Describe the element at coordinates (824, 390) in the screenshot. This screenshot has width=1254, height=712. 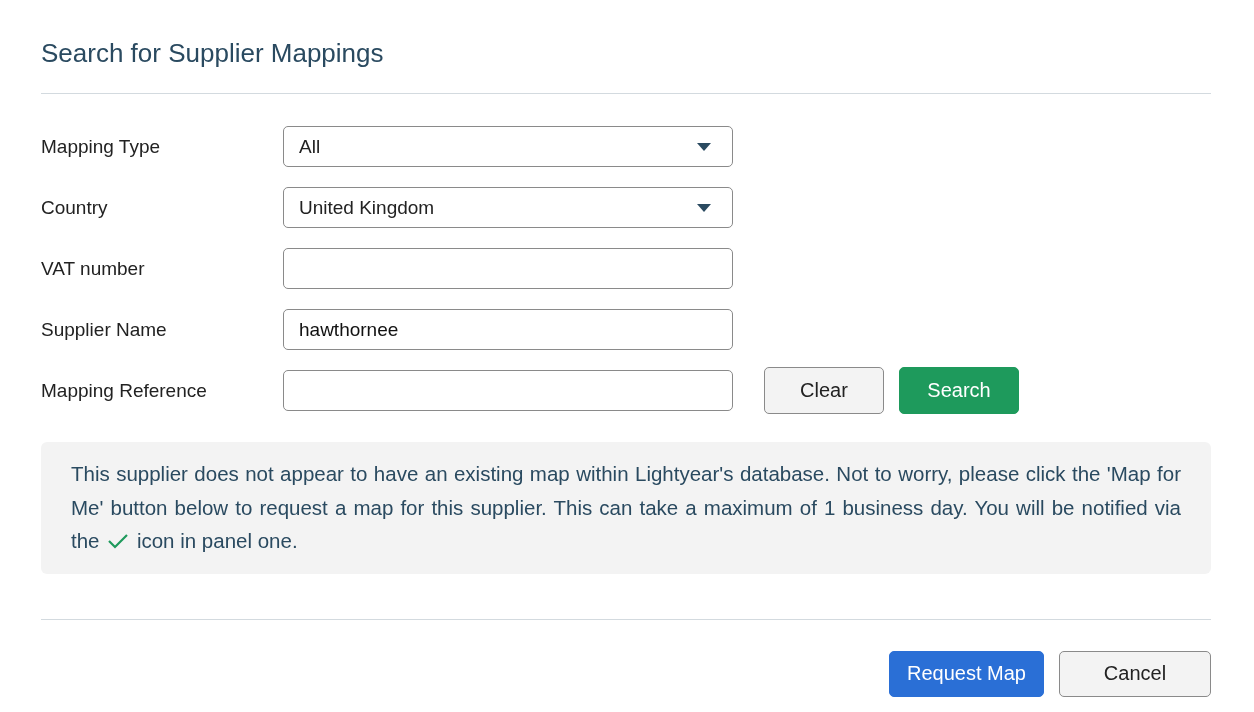
I see `form-button: Clear` at that location.